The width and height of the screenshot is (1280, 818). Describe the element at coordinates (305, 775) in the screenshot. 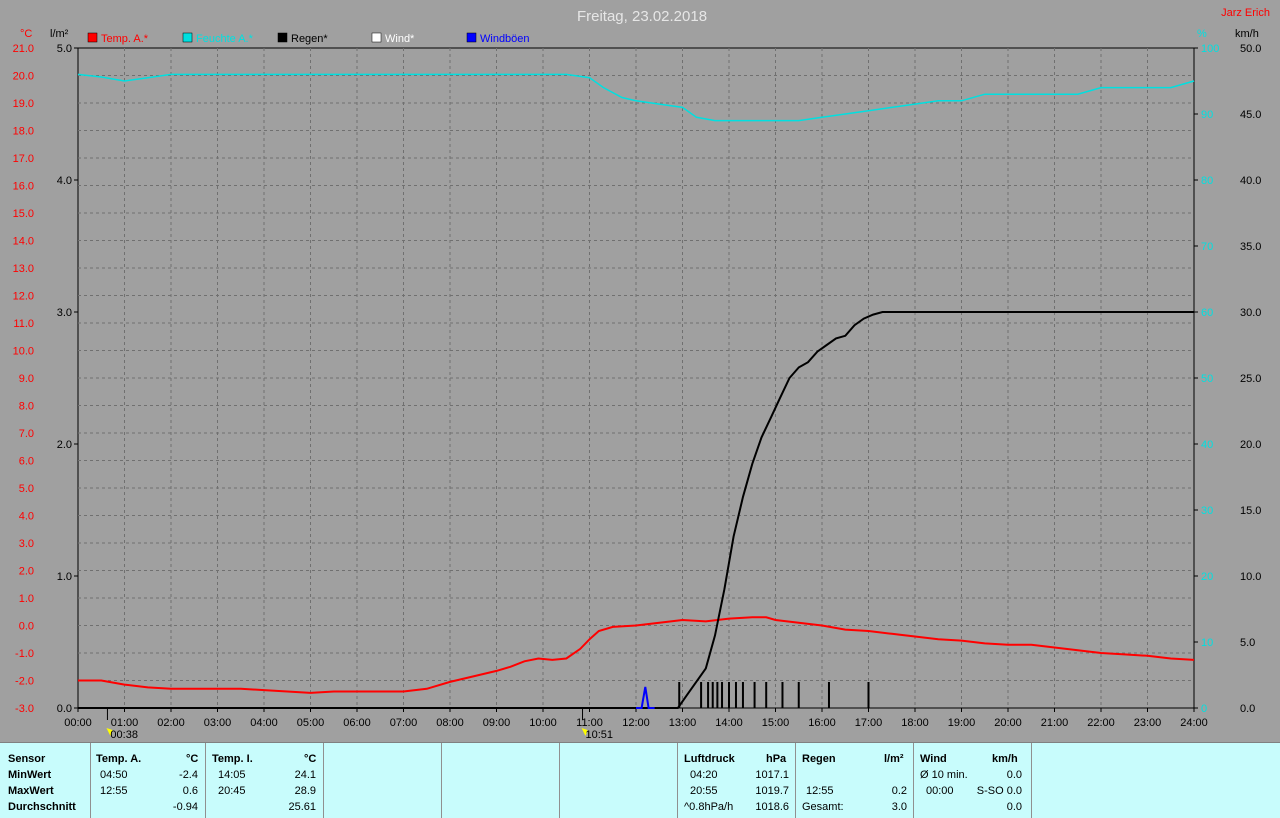

I see `temp-i-min: 24.1` at that location.